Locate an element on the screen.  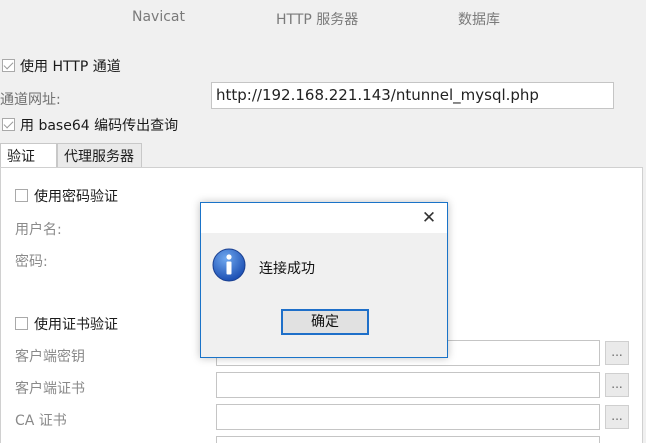
tab-auth: 验证 is located at coordinates (28, 155).